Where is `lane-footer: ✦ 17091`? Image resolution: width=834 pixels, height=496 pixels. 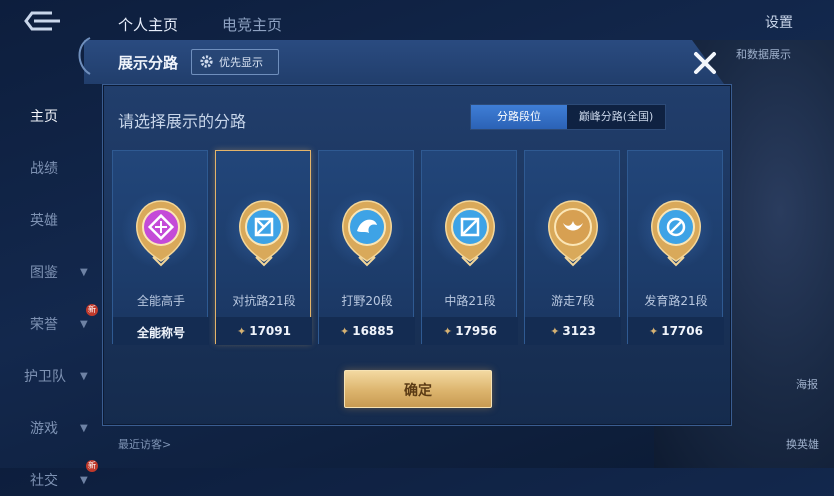 lane-footer: ✦ 17091 is located at coordinates (264, 331).